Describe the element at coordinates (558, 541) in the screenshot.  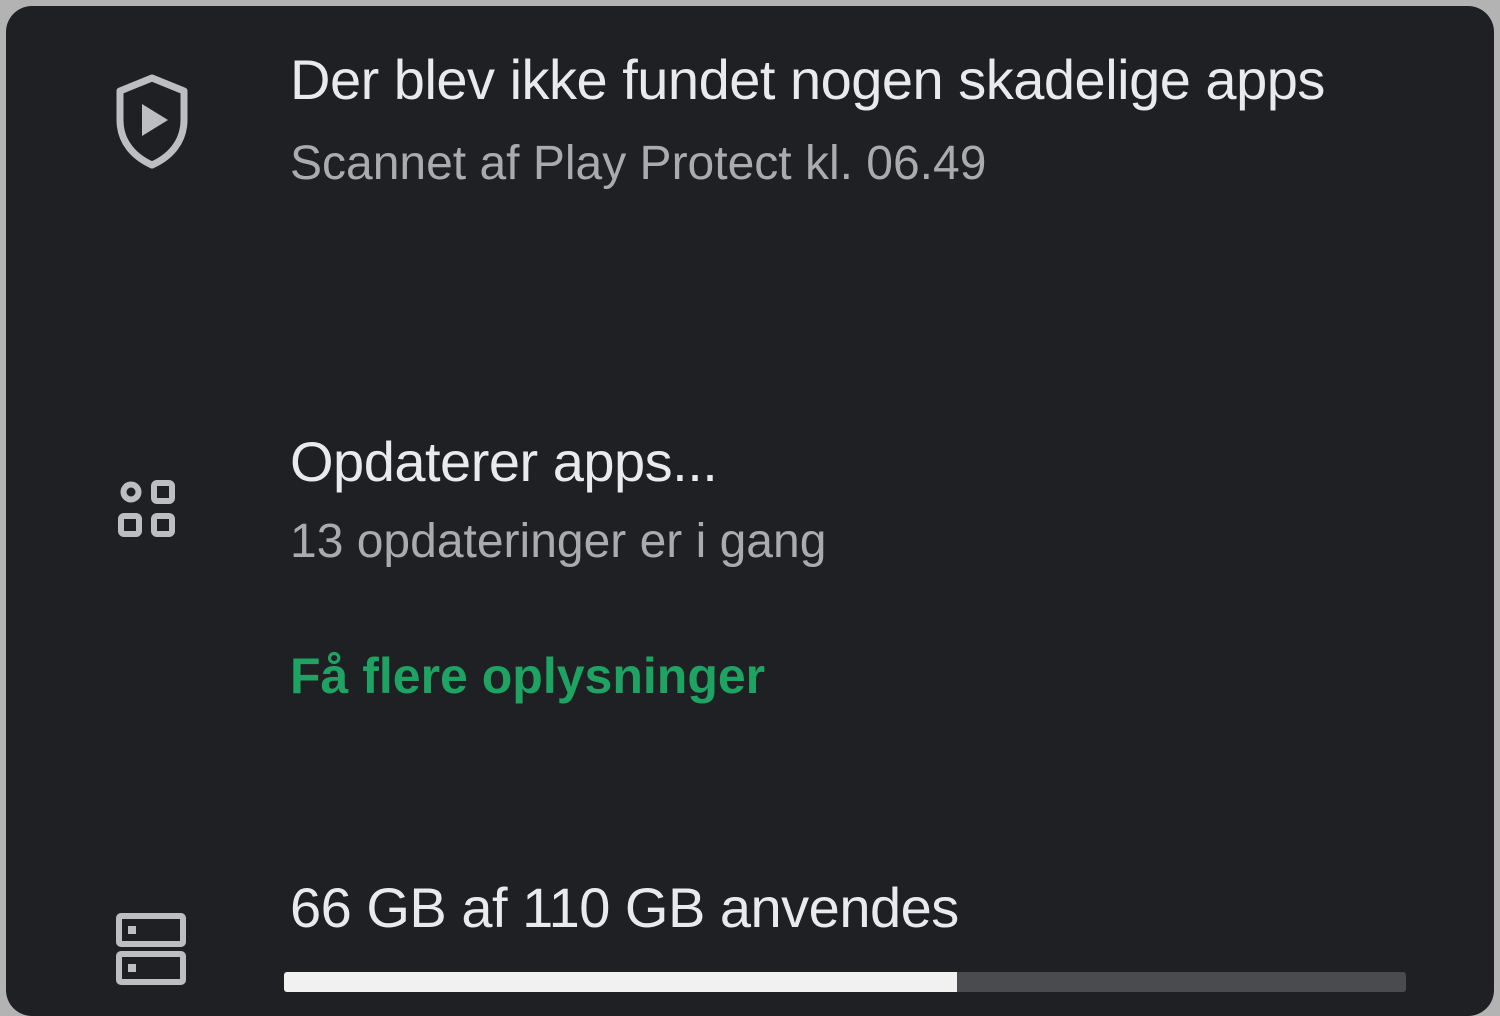
I see `updates-subtitle: 13 opdateringer er i gang` at that location.